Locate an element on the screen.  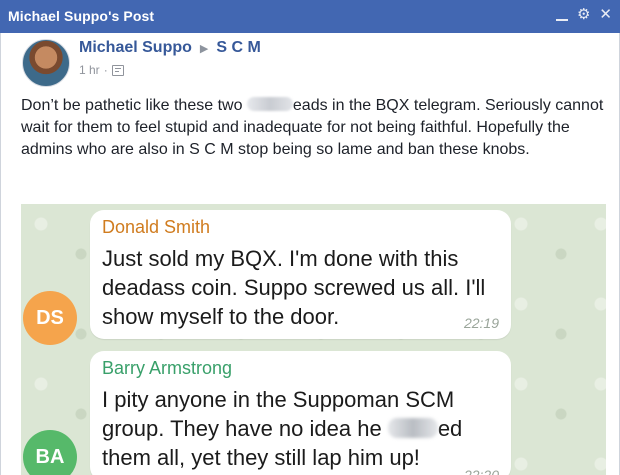
post-text-part1: Don’t be pathetic like these two is located at coordinates (134, 105).